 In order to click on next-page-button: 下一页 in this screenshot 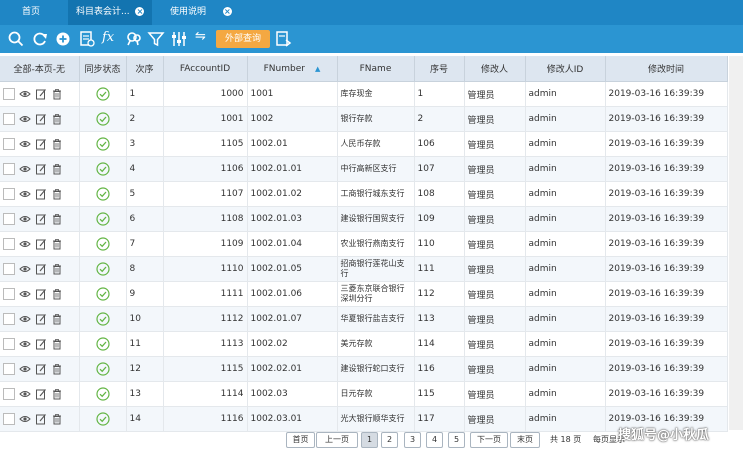, I will do `click(489, 440)`.